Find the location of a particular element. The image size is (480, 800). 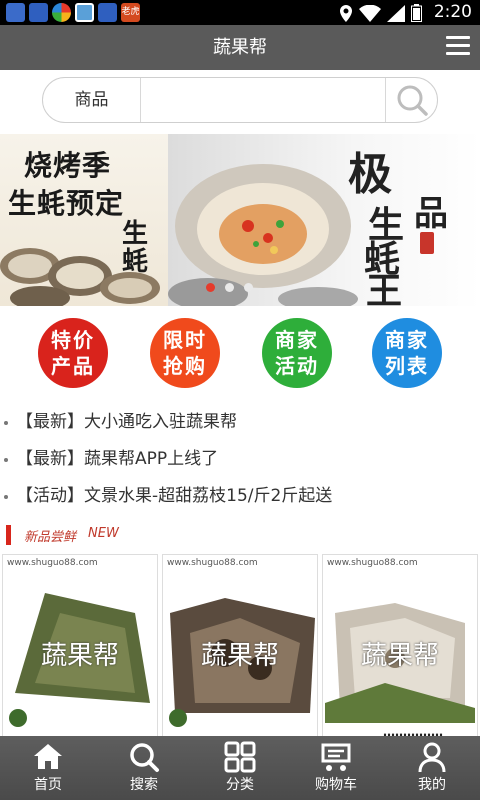

bottom-navigation: 首页 搜索 分类 购物车 我的 is located at coordinates (240, 768).